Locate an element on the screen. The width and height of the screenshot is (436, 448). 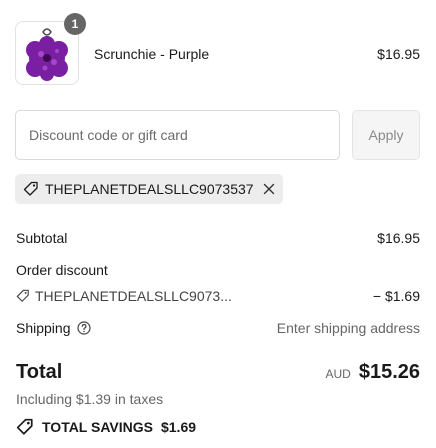
help-icon is located at coordinates (83, 328).